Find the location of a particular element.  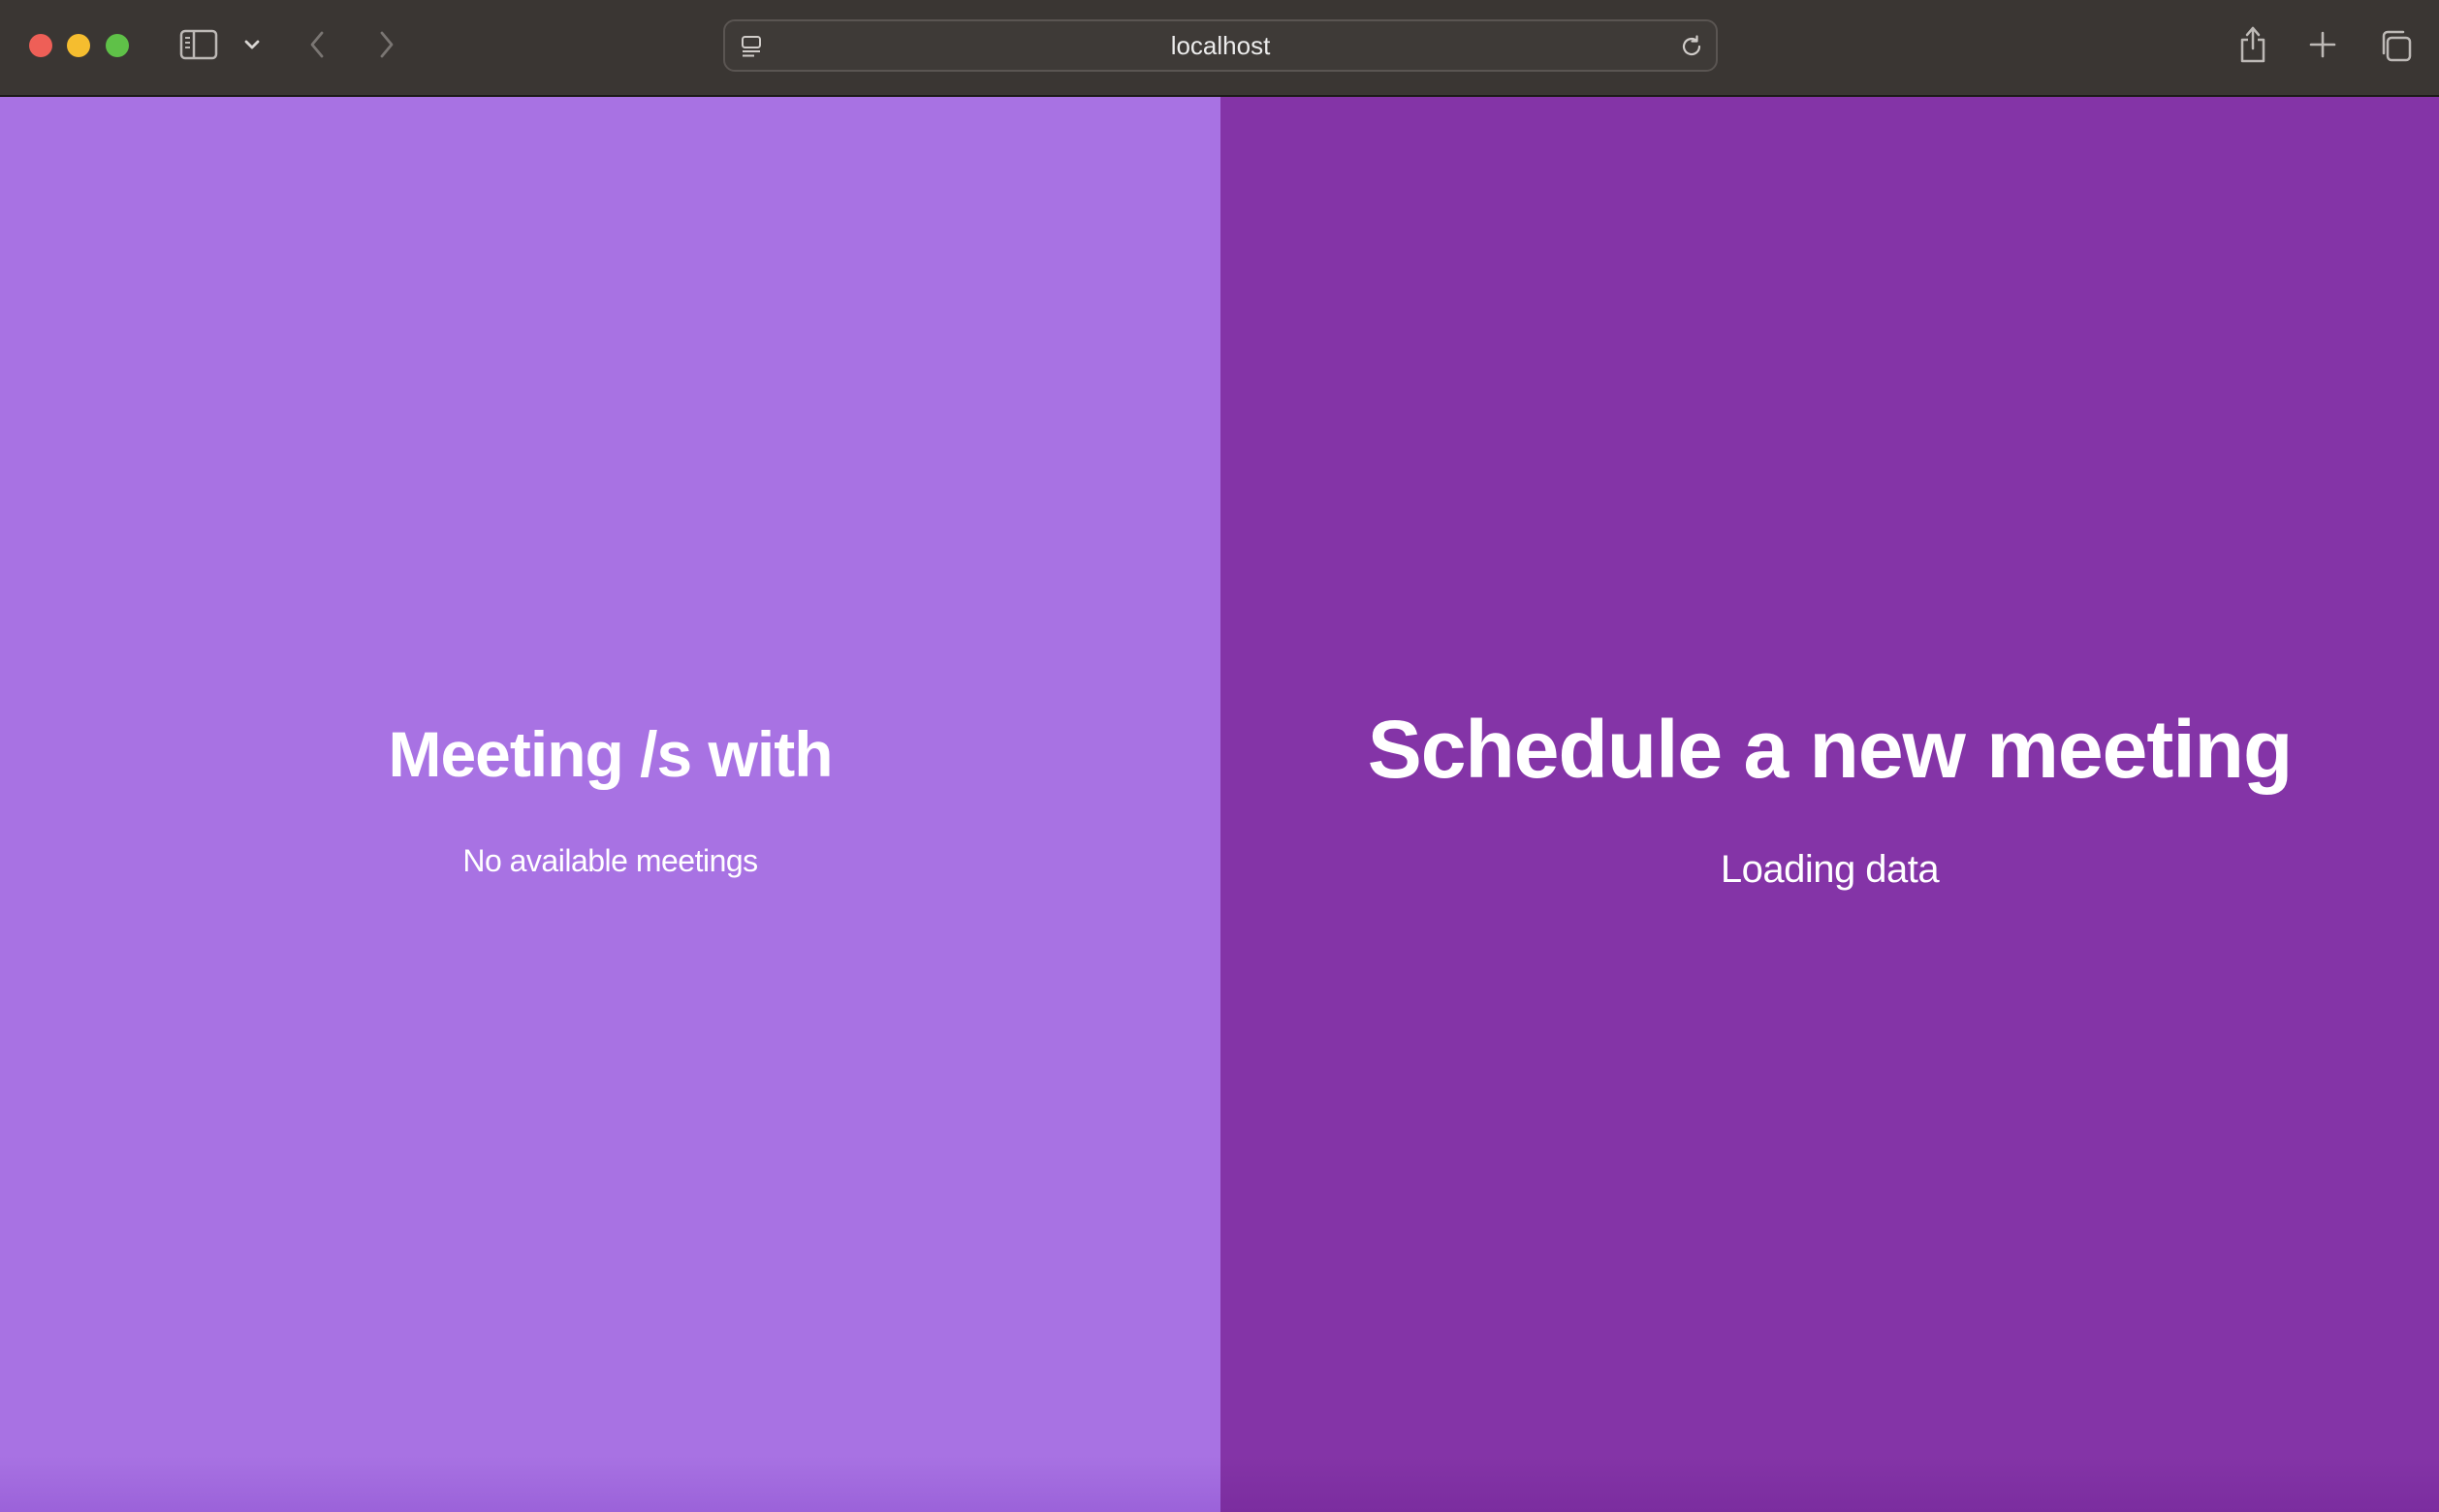

close-window-icon is located at coordinates (40, 46).